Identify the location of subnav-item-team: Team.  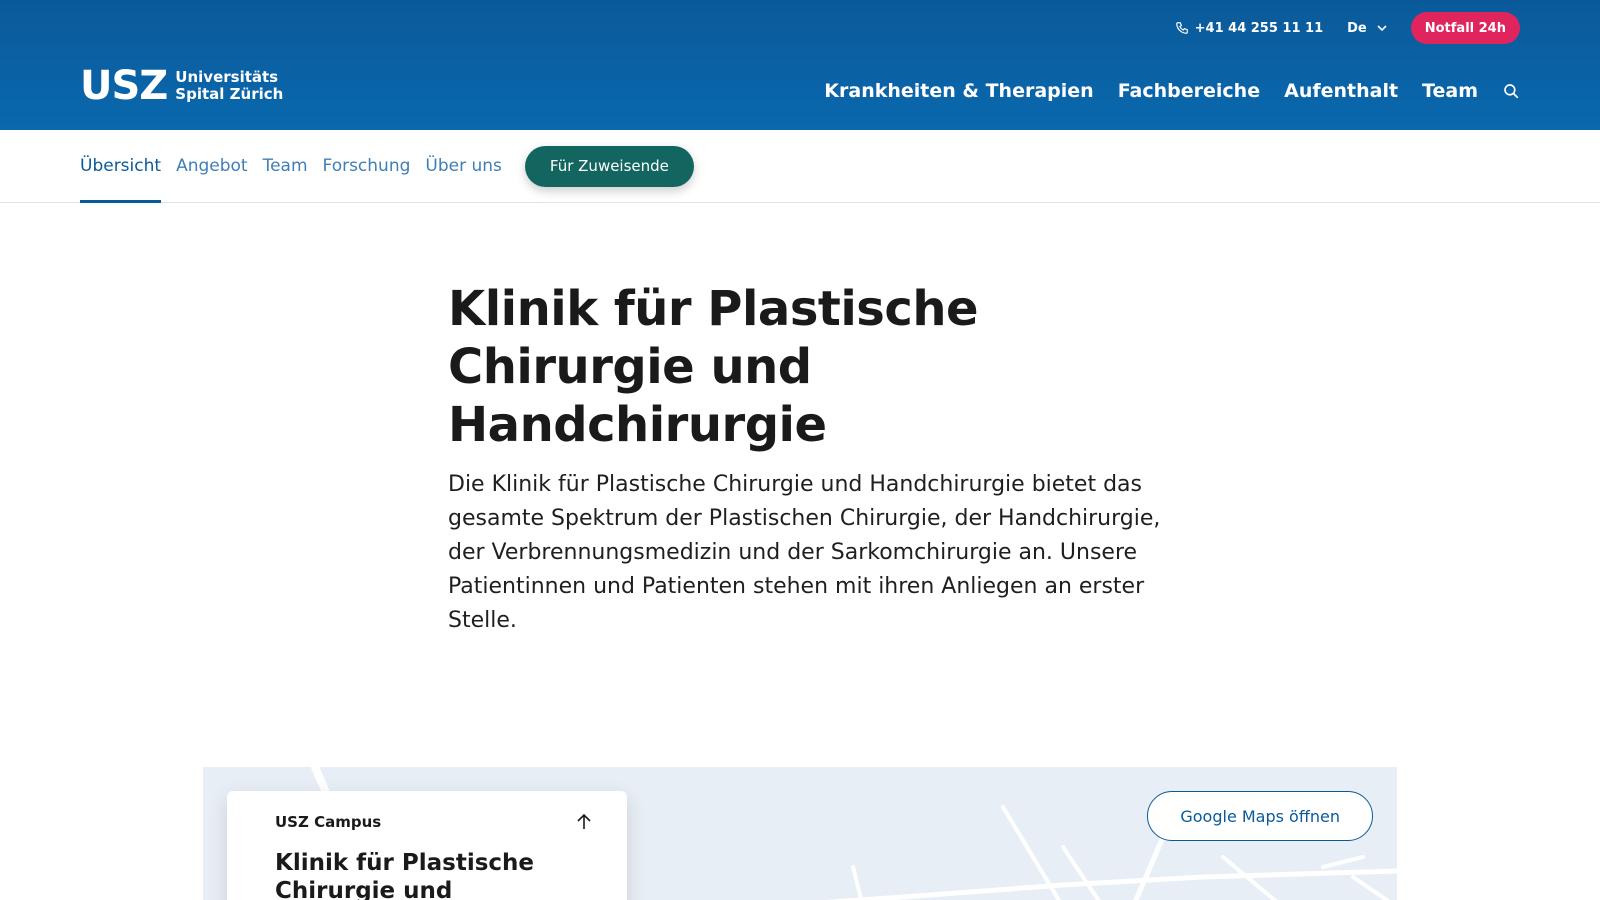
(285, 166).